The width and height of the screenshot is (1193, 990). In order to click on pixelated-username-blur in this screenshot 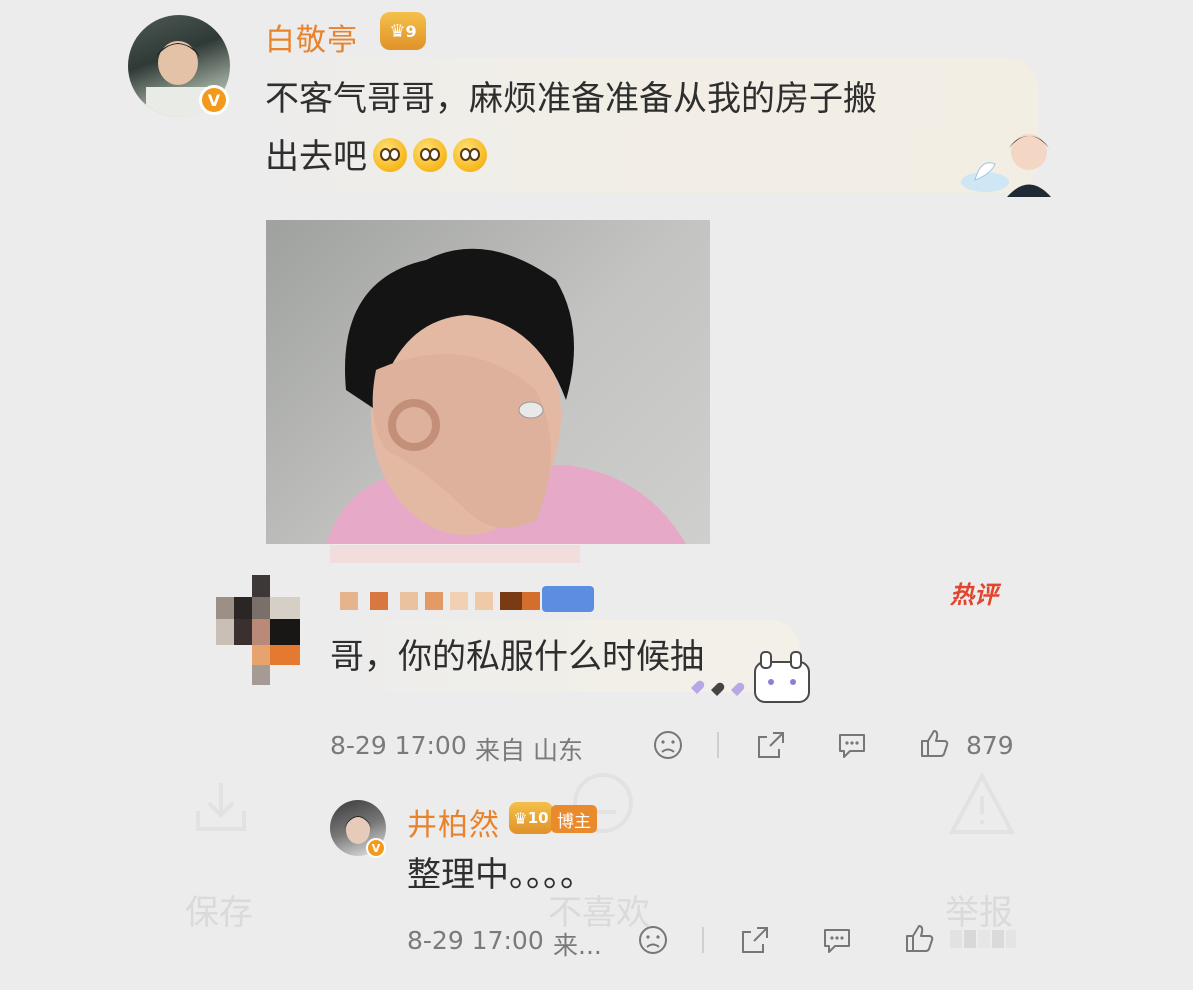, I will do `click(465, 580)`.